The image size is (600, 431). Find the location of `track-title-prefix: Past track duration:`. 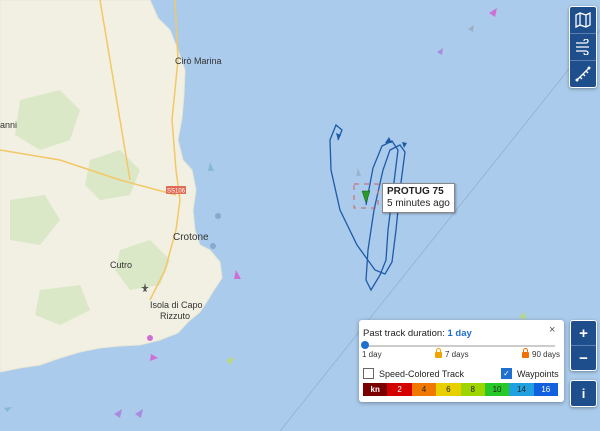

track-title-prefix: Past track duration: is located at coordinates (404, 333).